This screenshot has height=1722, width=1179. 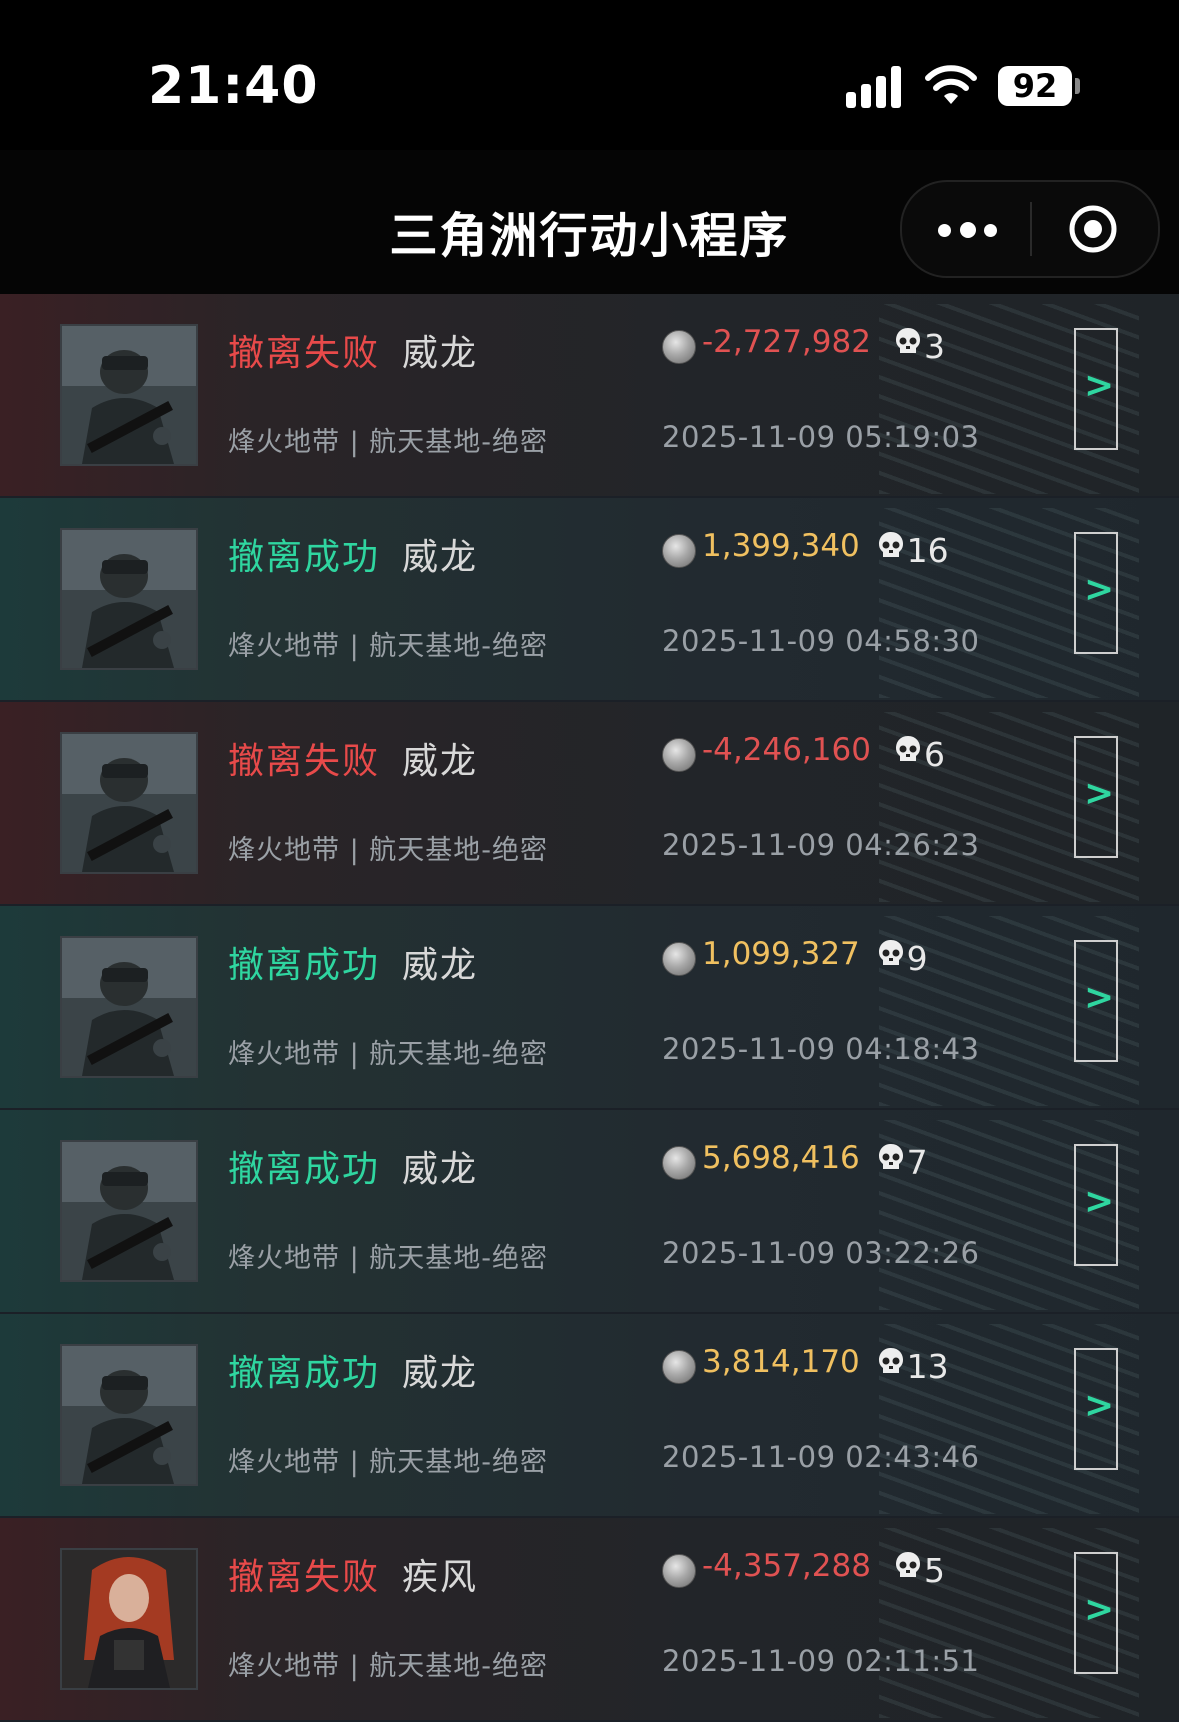 What do you see at coordinates (917, 958) in the screenshot?
I see `kill-count-value: 9` at bounding box center [917, 958].